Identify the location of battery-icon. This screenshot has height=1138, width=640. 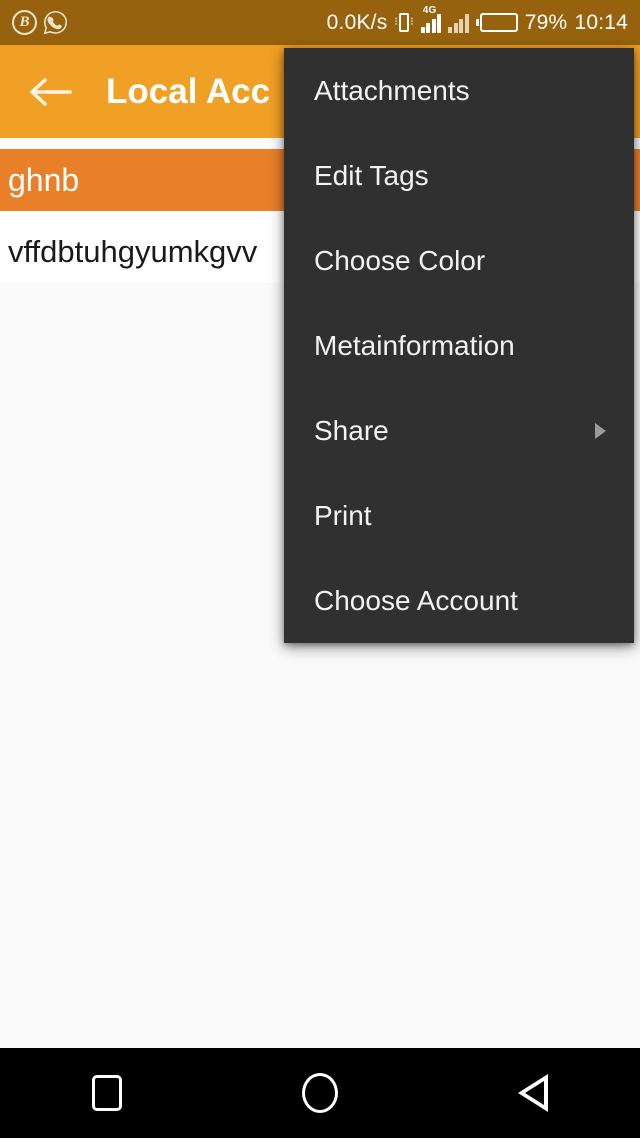
(496, 22).